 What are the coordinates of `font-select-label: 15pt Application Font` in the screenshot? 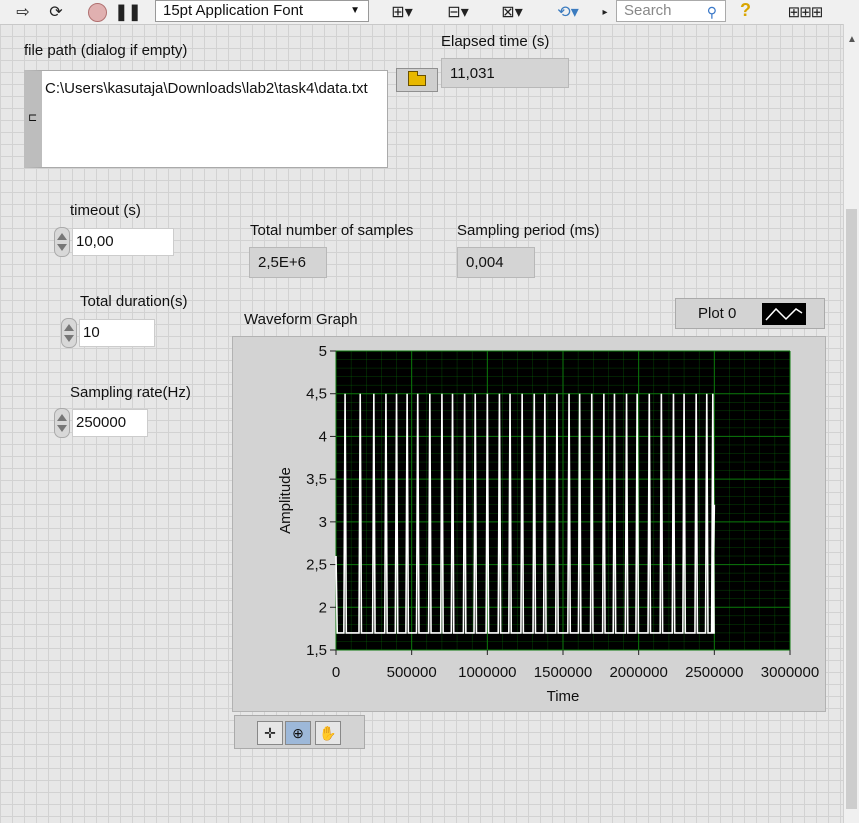 It's located at (233, 10).